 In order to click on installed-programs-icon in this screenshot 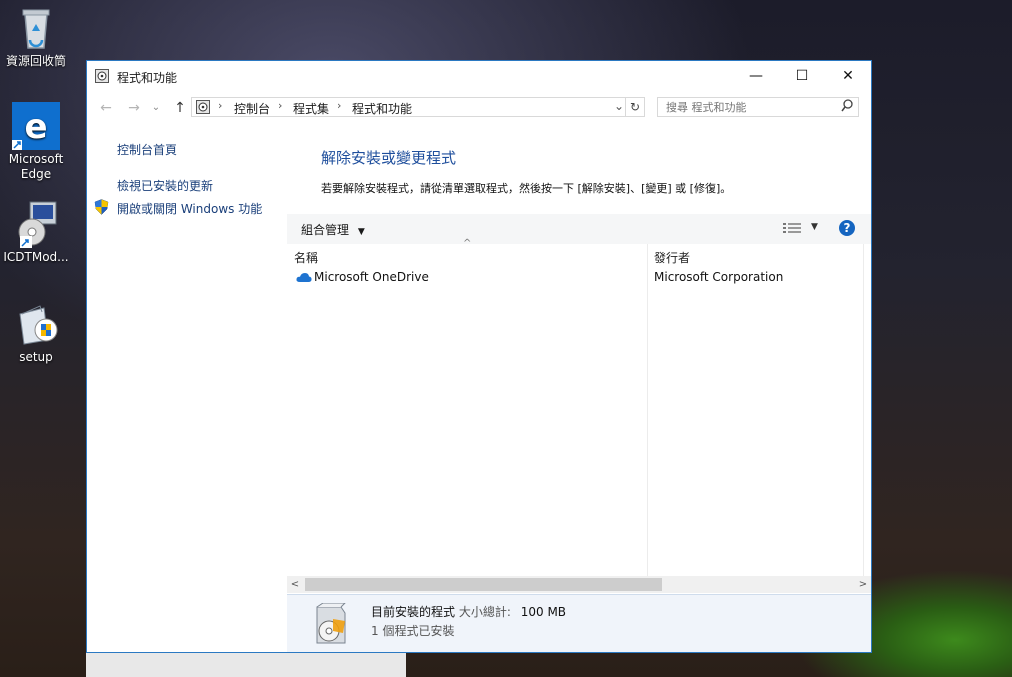, I will do `click(330, 625)`.